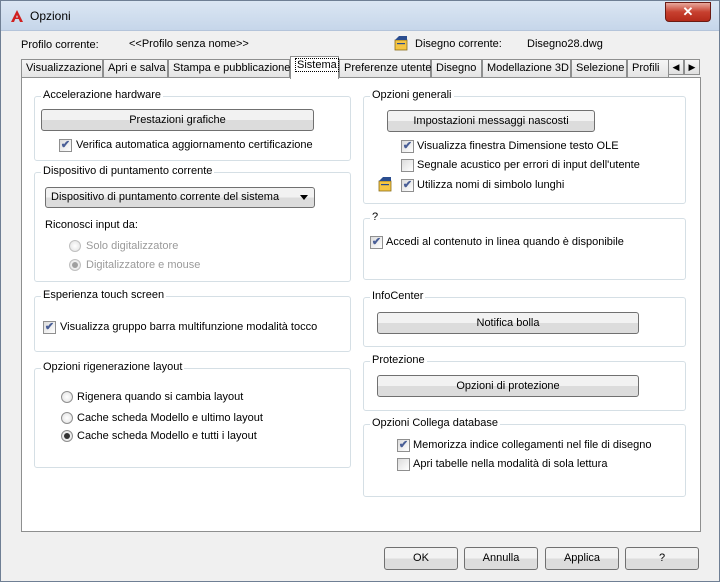 The height and width of the screenshot is (582, 720). I want to click on group-title: ?, so click(375, 217).